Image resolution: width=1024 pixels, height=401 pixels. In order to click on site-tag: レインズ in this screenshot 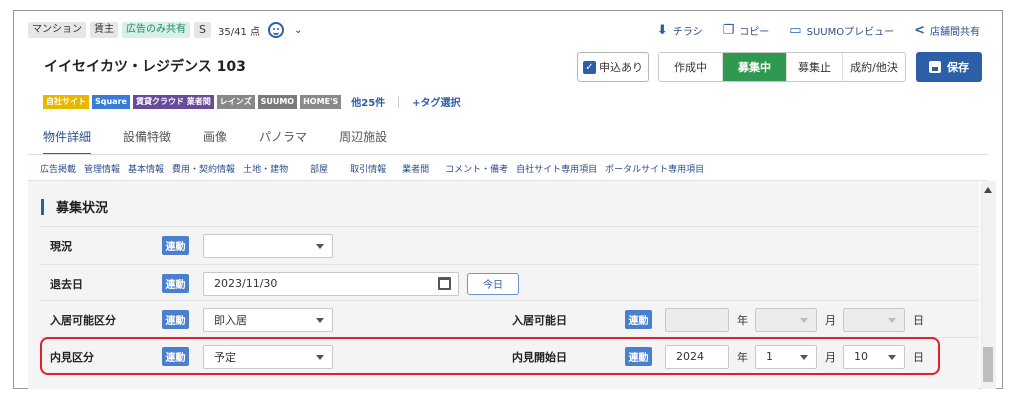, I will do `click(235, 101)`.